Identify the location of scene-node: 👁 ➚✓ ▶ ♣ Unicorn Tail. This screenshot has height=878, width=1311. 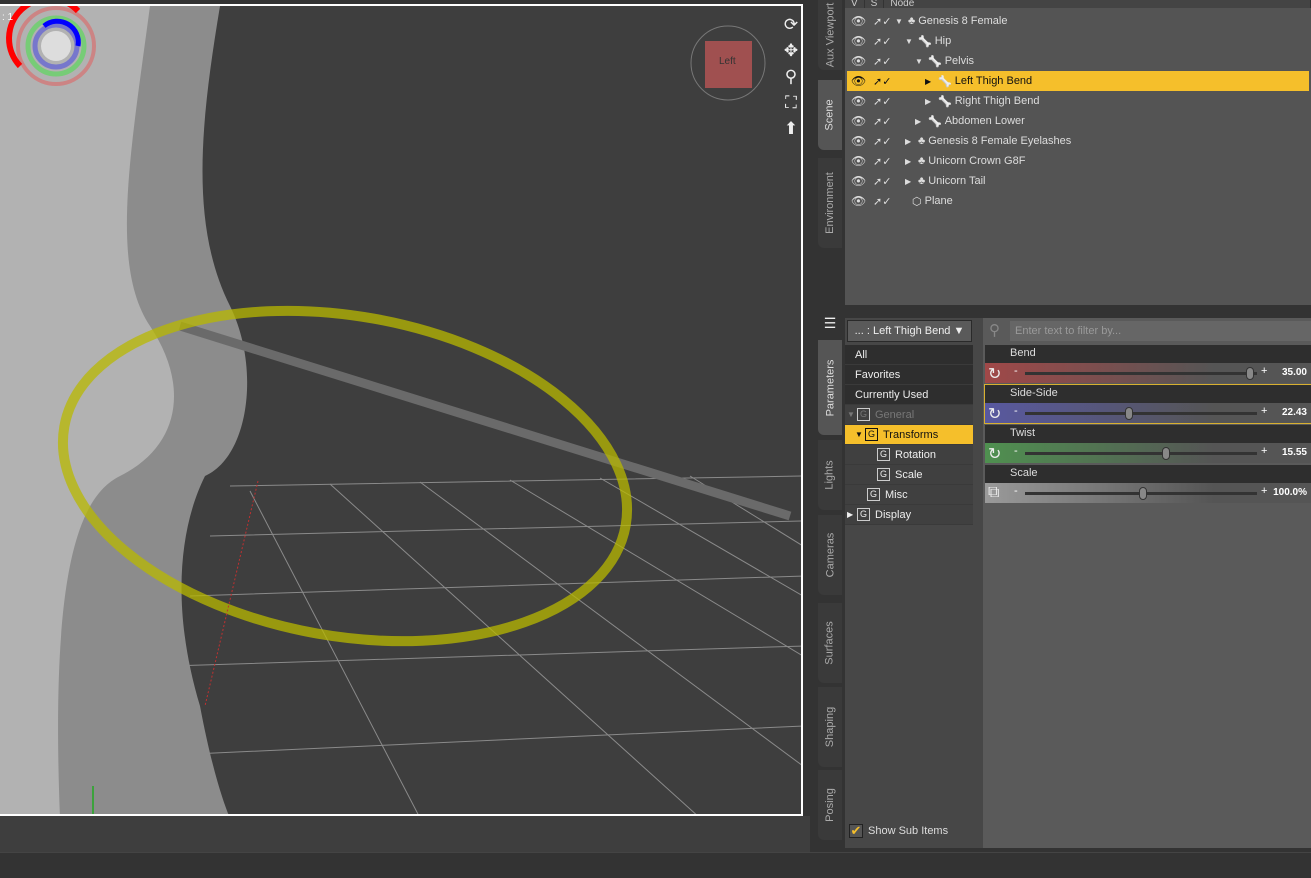
(1078, 181).